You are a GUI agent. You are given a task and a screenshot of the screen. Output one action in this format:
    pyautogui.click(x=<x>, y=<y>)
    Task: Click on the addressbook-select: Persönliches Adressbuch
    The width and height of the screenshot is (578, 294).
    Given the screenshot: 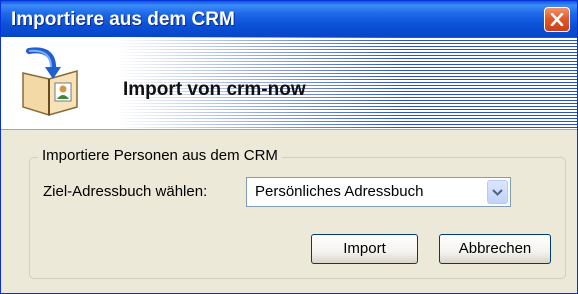 What is the action you would take?
    pyautogui.click(x=378, y=192)
    